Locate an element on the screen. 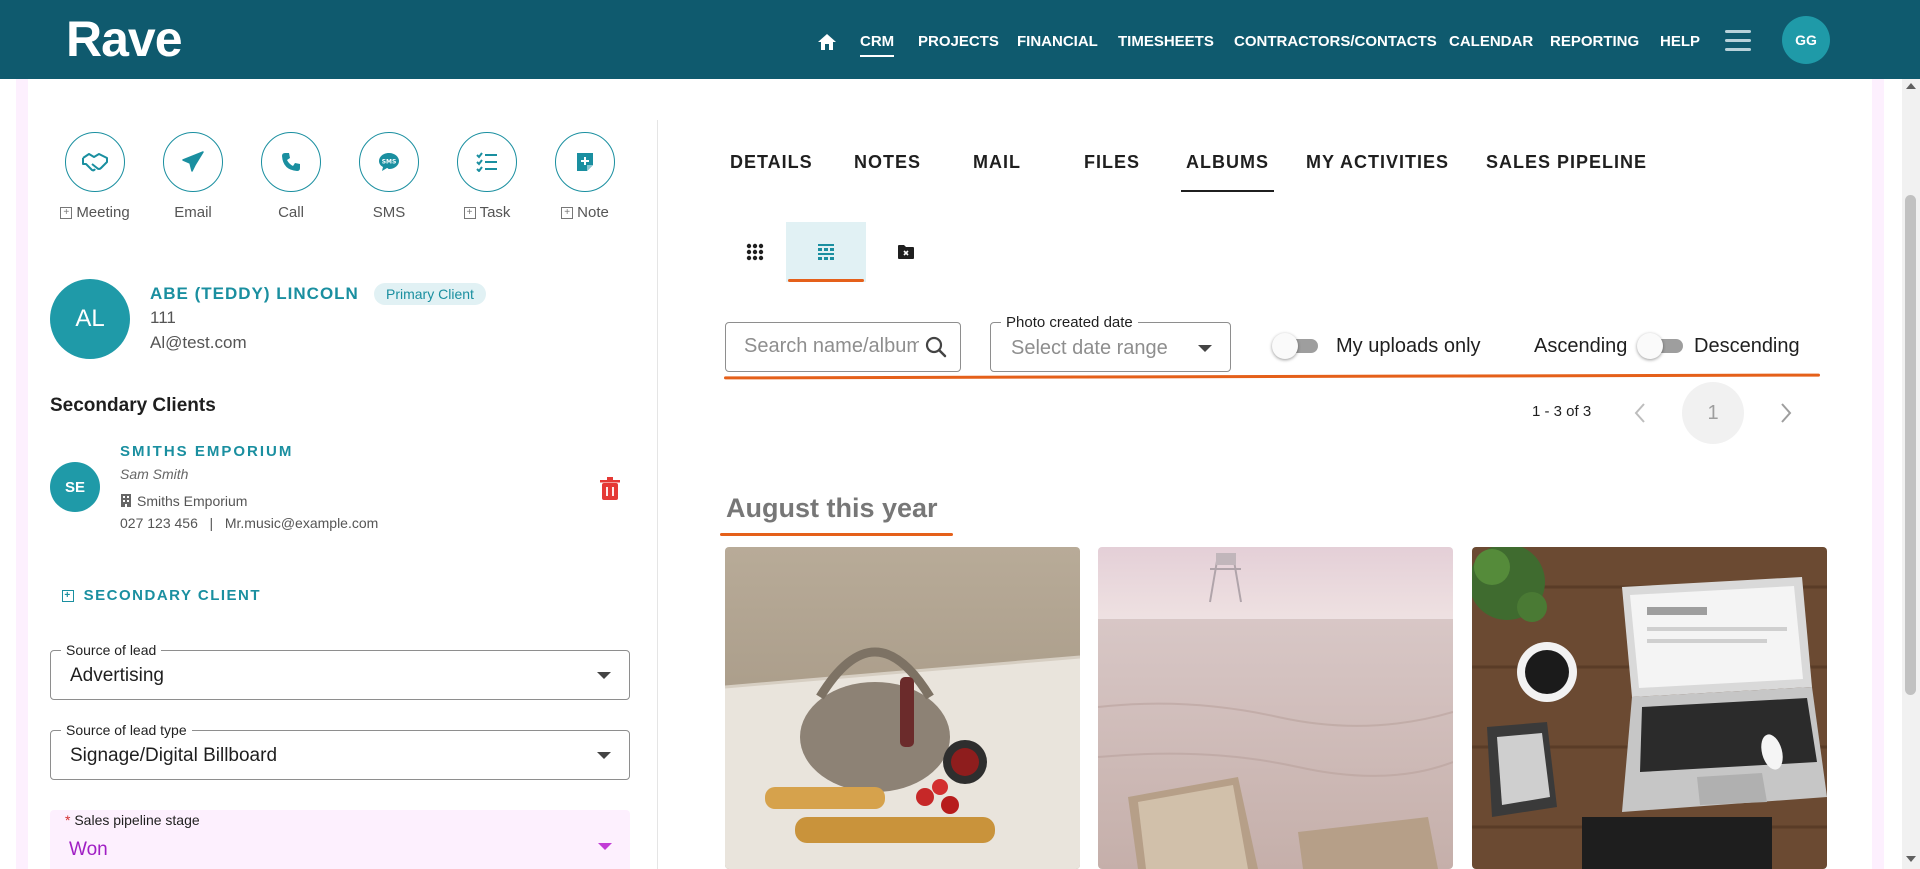  secondary-client-contact: 027 123 456 | Mr.music@example.com is located at coordinates (249, 523).